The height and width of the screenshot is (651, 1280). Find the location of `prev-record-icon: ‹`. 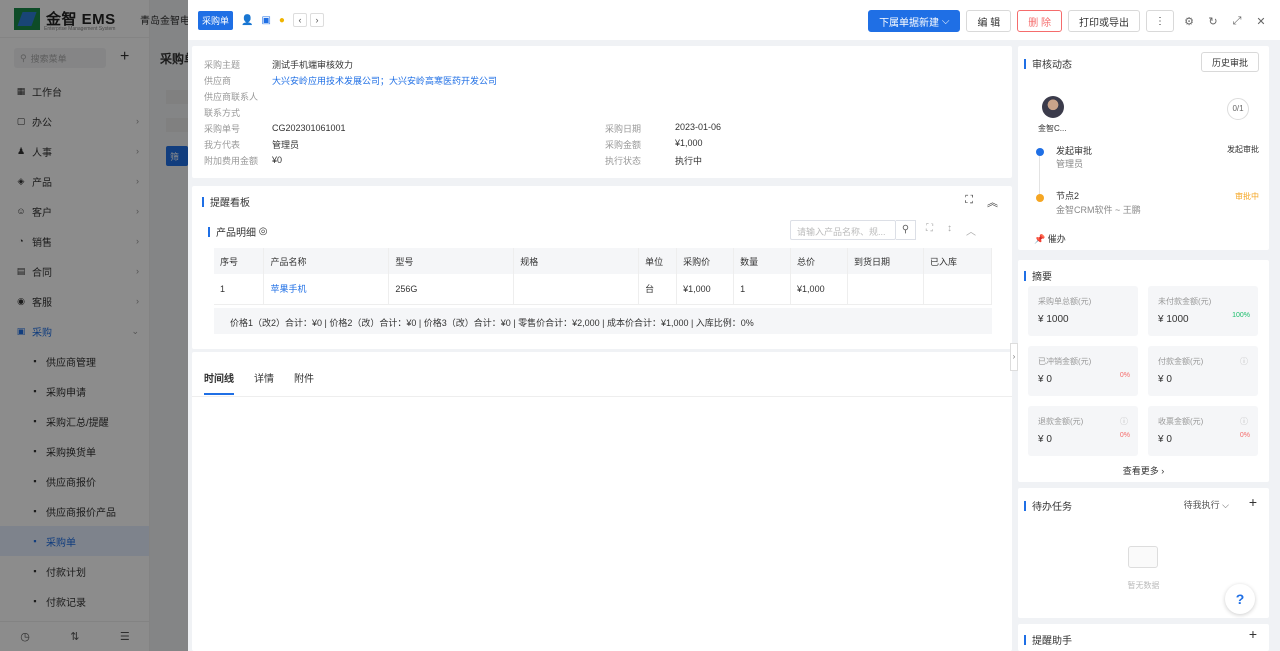

prev-record-icon: ‹ is located at coordinates (299, 20).